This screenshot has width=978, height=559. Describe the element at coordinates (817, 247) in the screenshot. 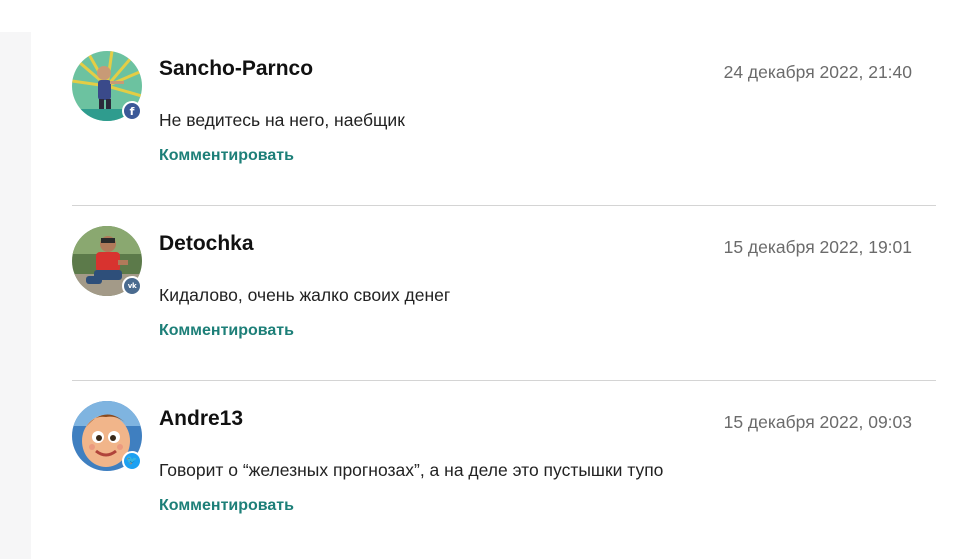

I see `comment-date: 15 декабря 2022, 19:01` at that location.